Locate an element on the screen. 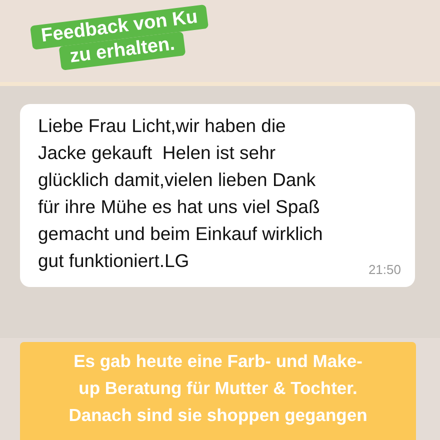 This screenshot has height=440, width=440. message-time: 21:50 is located at coordinates (384, 269).